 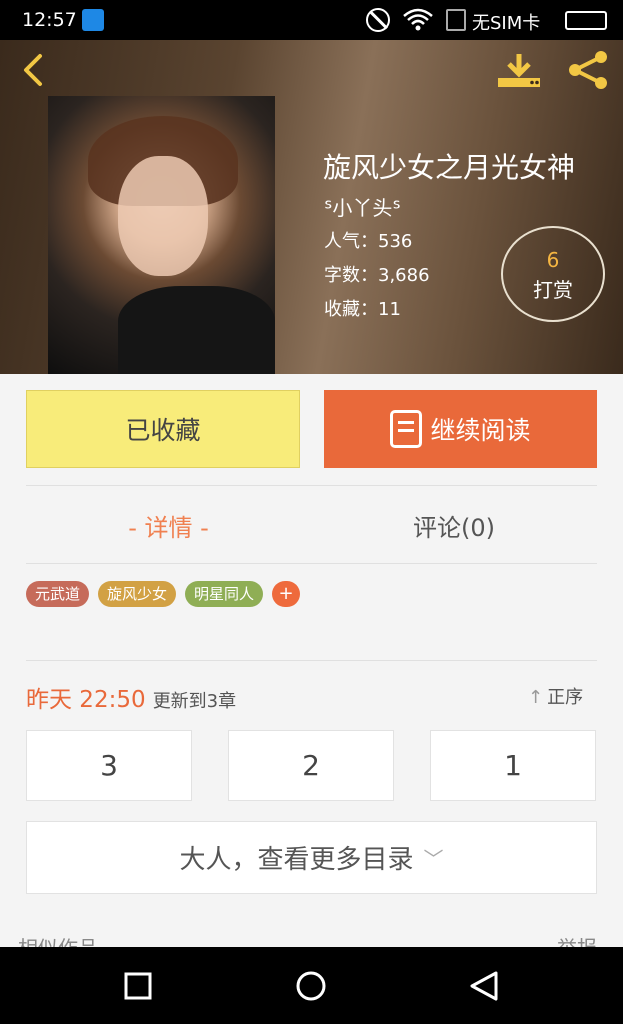 What do you see at coordinates (553, 260) in the screenshot?
I see `tip-count: 6` at bounding box center [553, 260].